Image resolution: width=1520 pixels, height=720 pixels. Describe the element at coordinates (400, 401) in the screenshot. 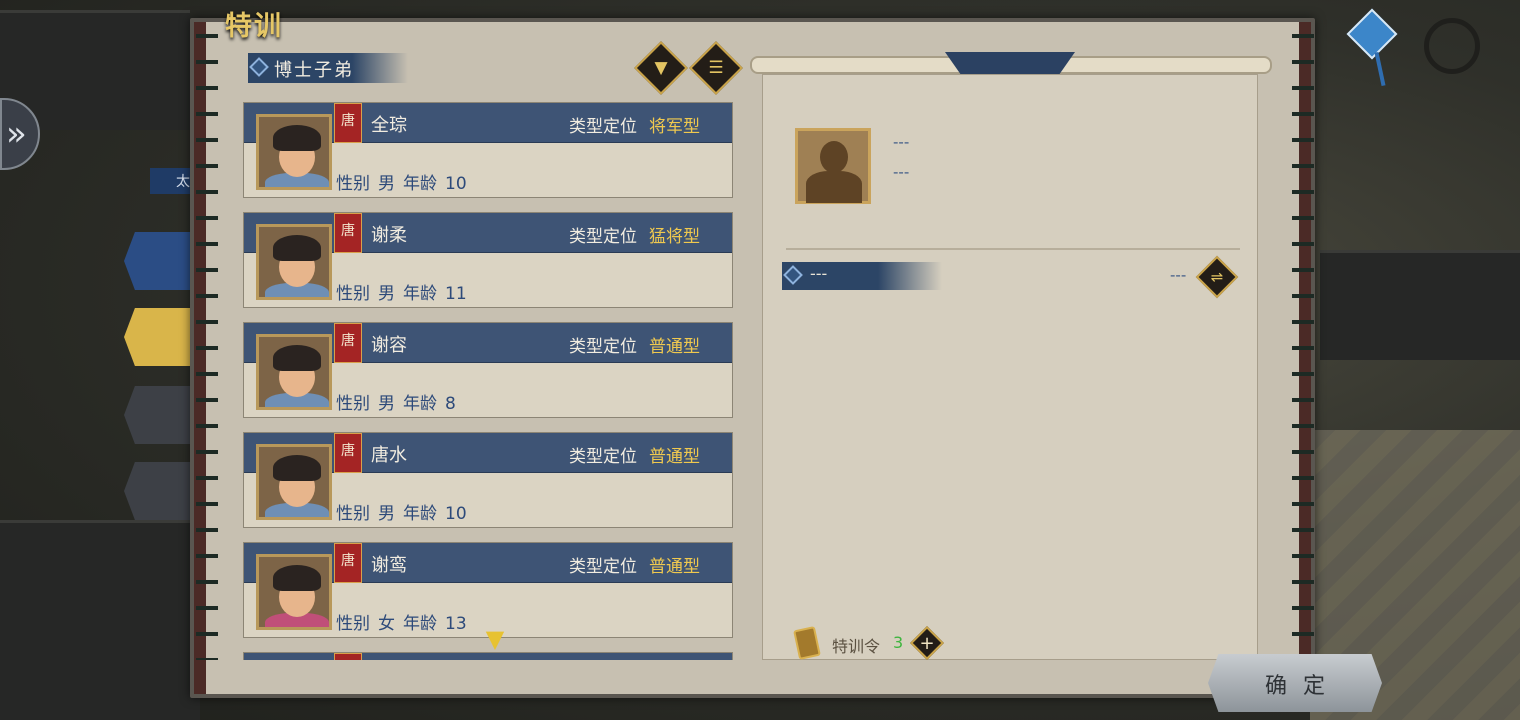

I see `student-info: 性别男年龄 8` at that location.